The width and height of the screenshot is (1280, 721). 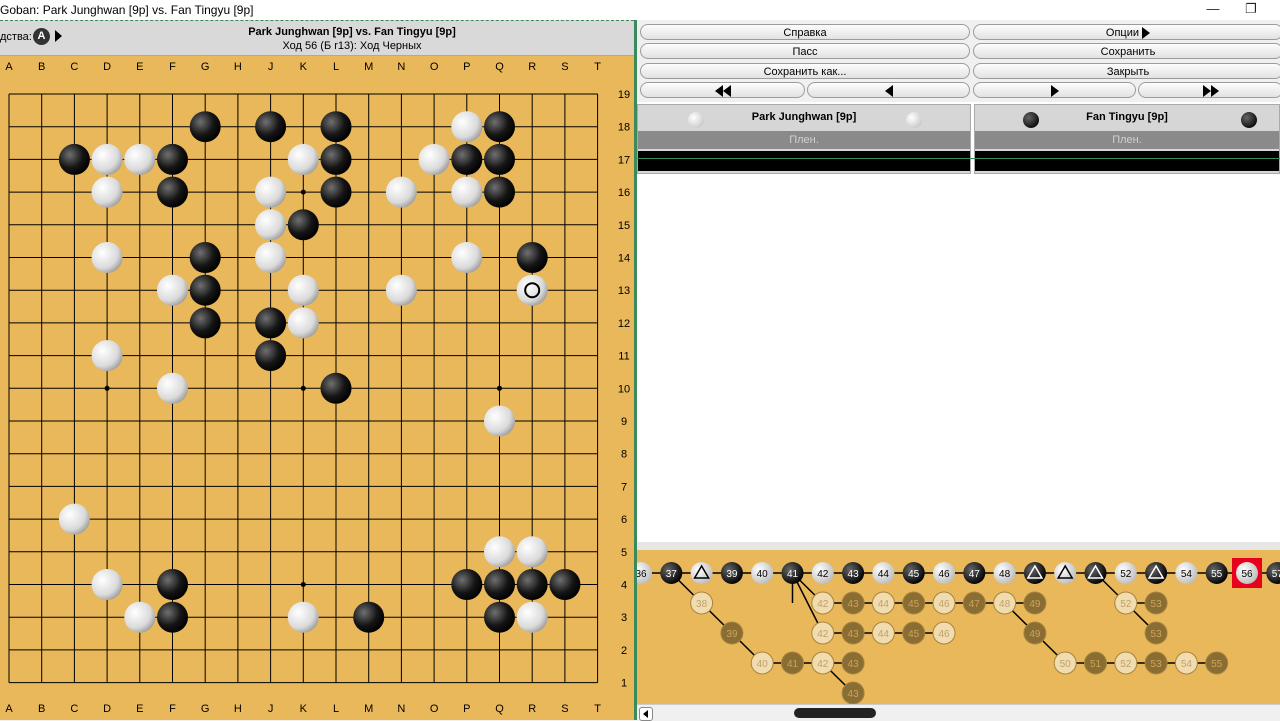 What do you see at coordinates (1127, 117) in the screenshot?
I see `black-player-name: Fan Tingyu [9p]` at bounding box center [1127, 117].